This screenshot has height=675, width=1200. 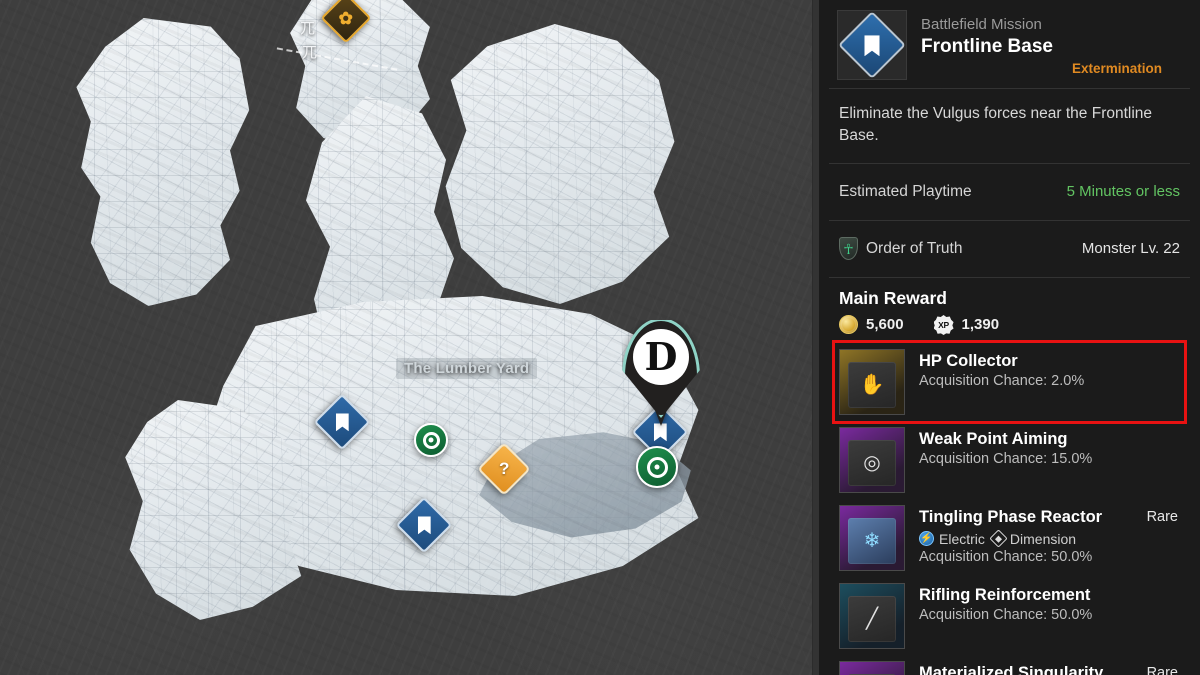 What do you see at coordinates (1043, 538) in the screenshot?
I see `attribute-label: Dimension` at bounding box center [1043, 538].